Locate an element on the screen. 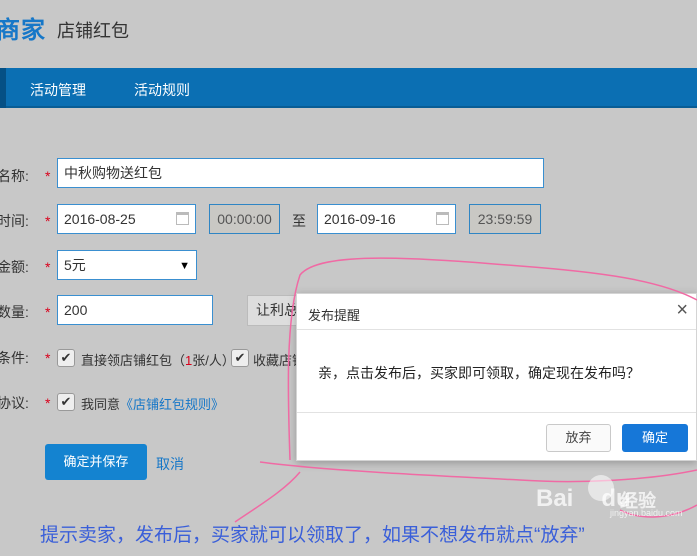 This screenshot has height=556, width=697. condition-checkbox-direct: ✔ is located at coordinates (66, 358).